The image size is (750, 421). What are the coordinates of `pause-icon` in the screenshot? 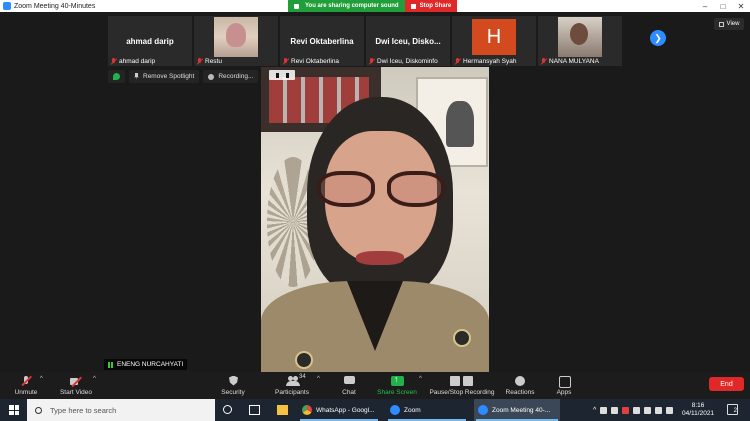 It's located at (277, 75).